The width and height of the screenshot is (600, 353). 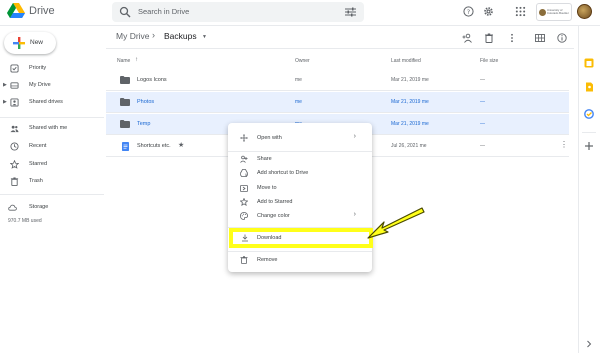 I want to click on menu-item-change-color: Change color ›, so click(x=300, y=216).